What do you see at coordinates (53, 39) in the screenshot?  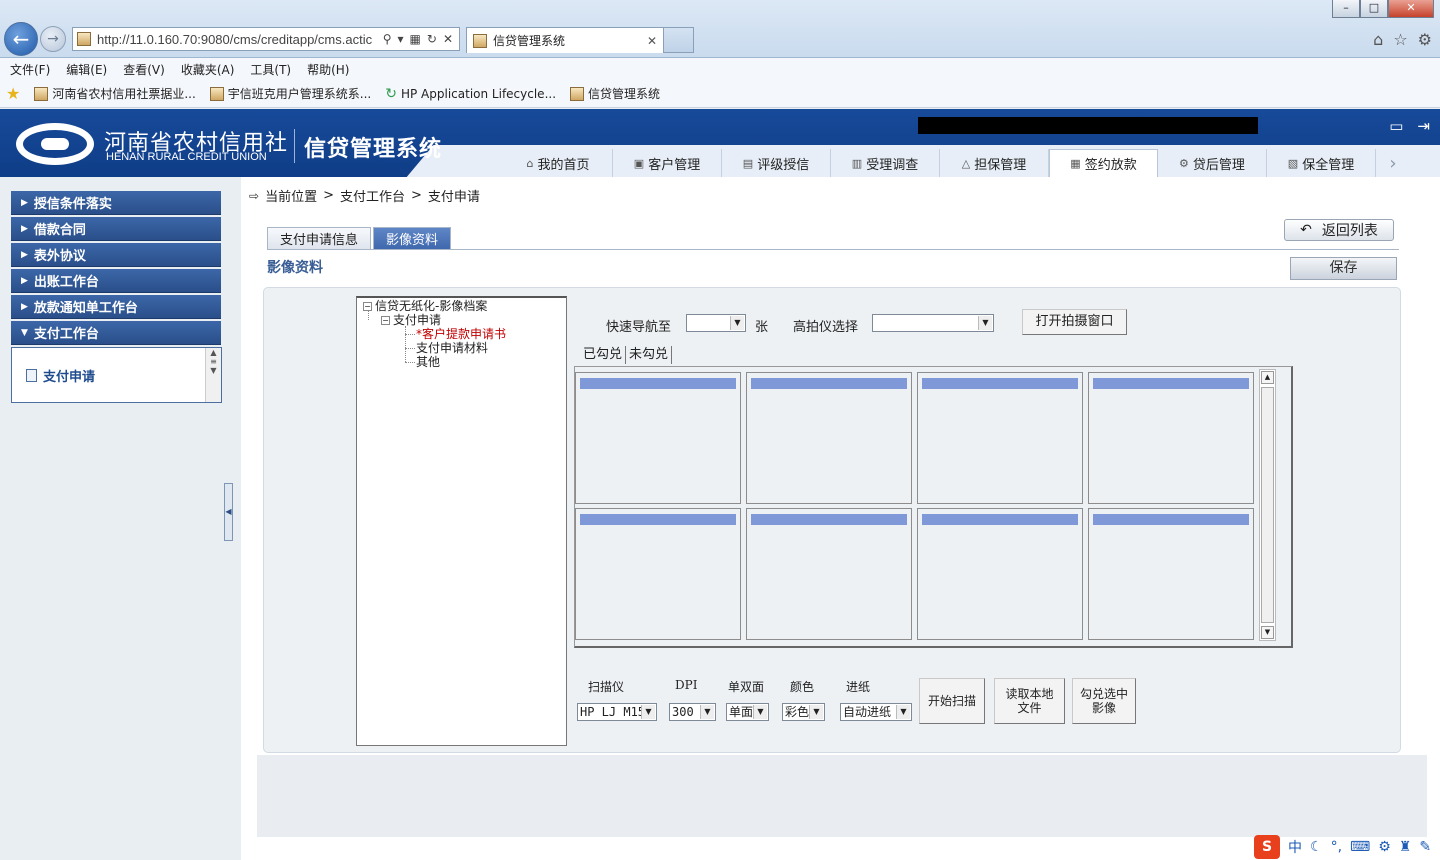 I see `forward-arrow-icon: →` at bounding box center [53, 39].